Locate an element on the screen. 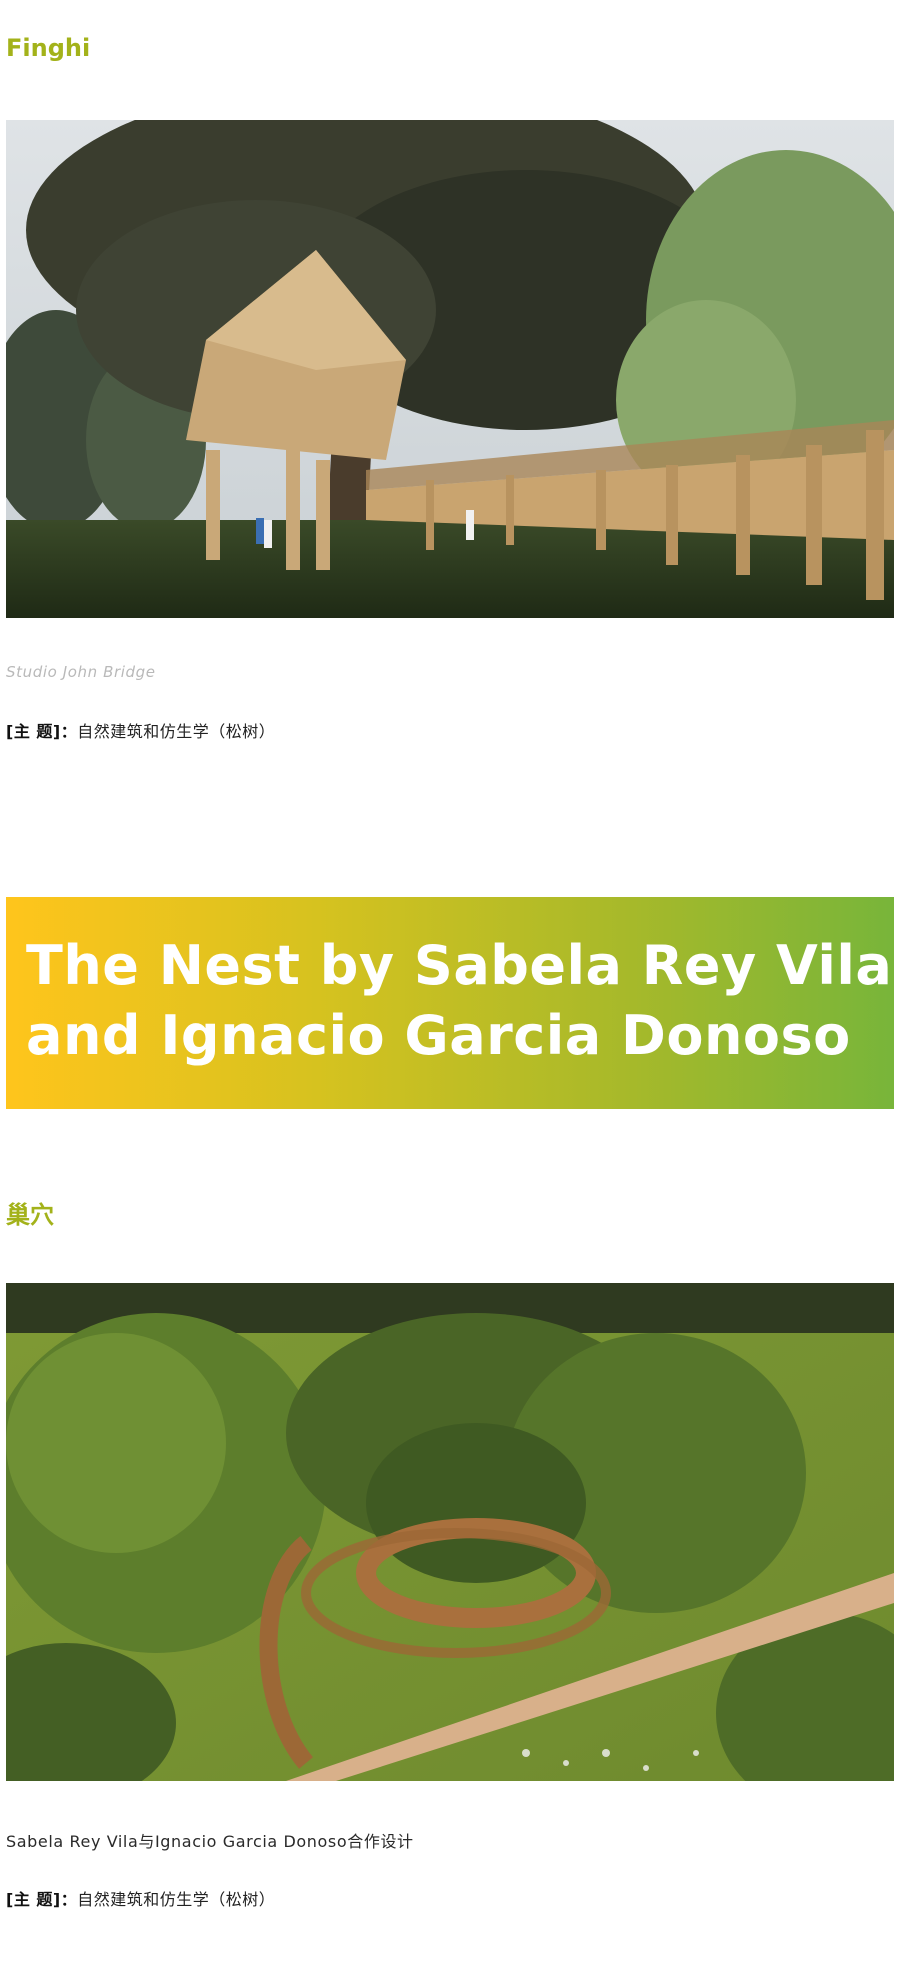  section-title-finghi: Finghi is located at coordinates (48, 48).